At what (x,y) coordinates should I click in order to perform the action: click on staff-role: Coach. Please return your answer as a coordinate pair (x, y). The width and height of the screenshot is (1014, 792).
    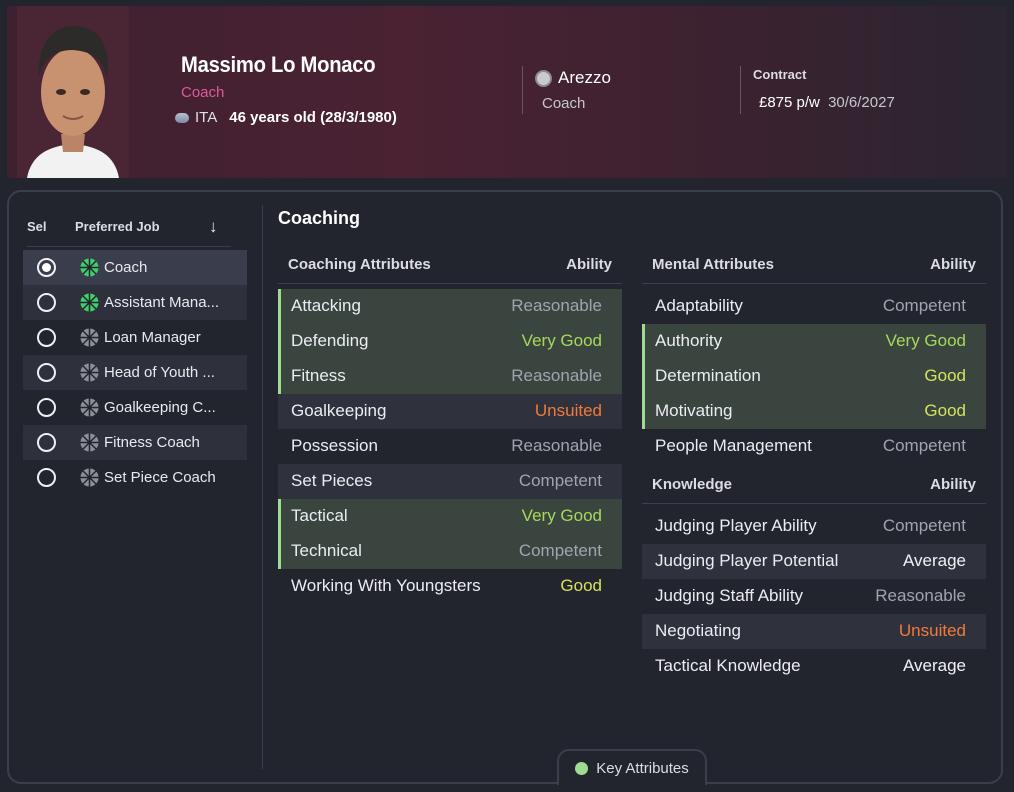
    Looking at the image, I should click on (202, 92).